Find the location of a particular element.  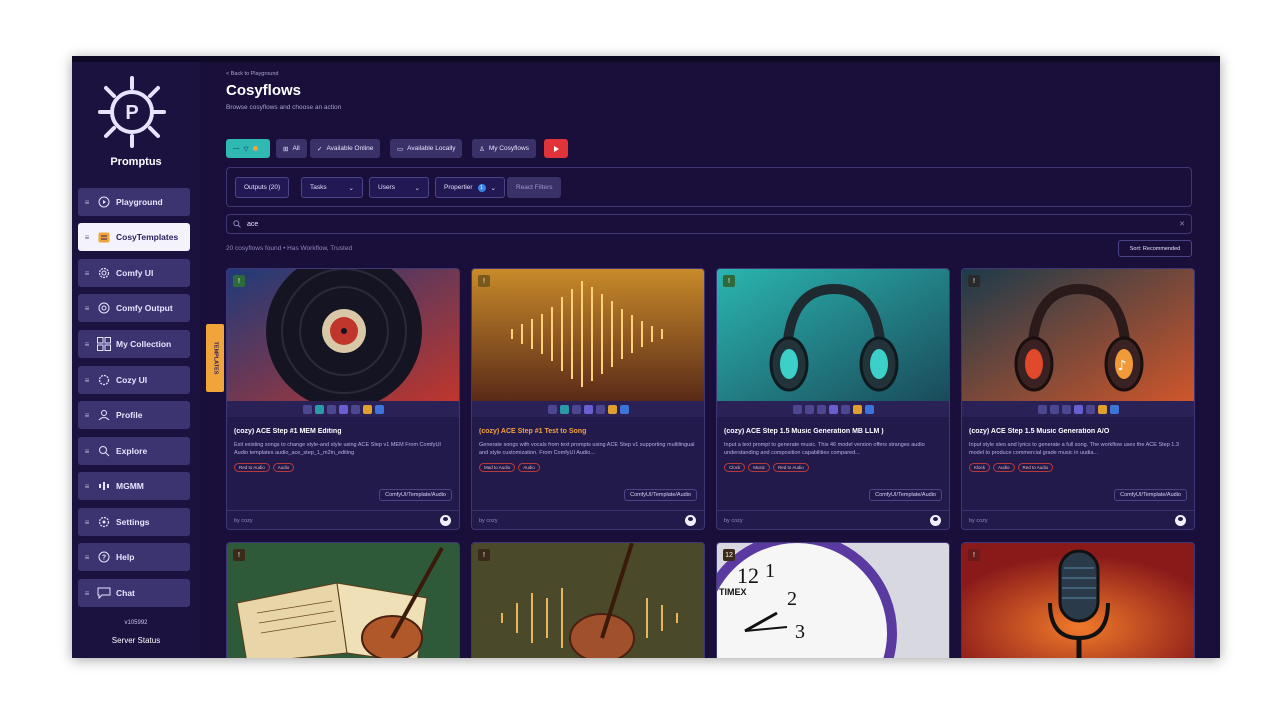

youtube-button is located at coordinates (556, 148).